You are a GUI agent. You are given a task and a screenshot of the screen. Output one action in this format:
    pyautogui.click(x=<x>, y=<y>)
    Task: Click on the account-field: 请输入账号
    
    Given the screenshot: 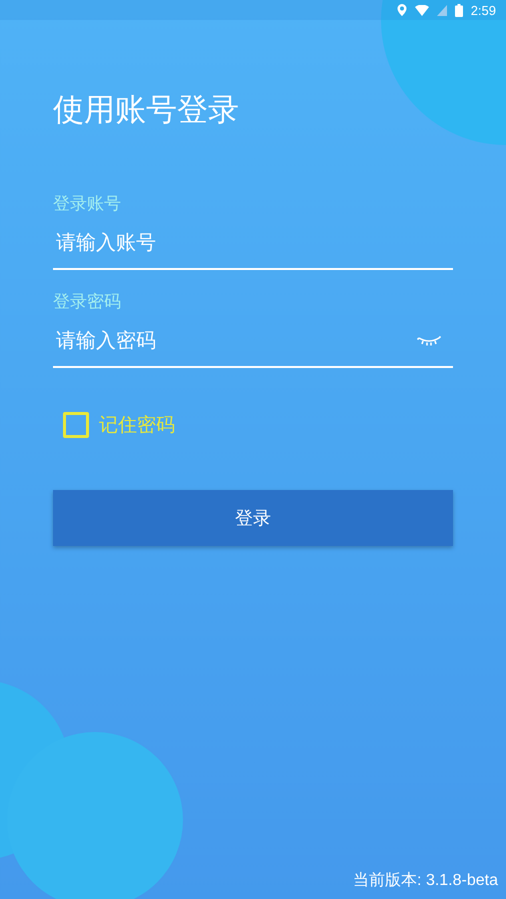 What is the action you would take?
    pyautogui.click(x=253, y=243)
    